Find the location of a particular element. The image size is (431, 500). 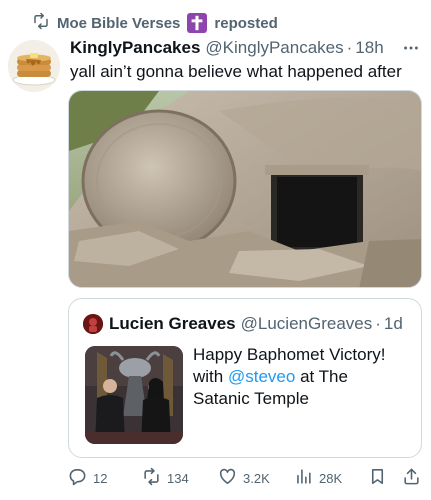

share-icon is located at coordinates (411, 478).